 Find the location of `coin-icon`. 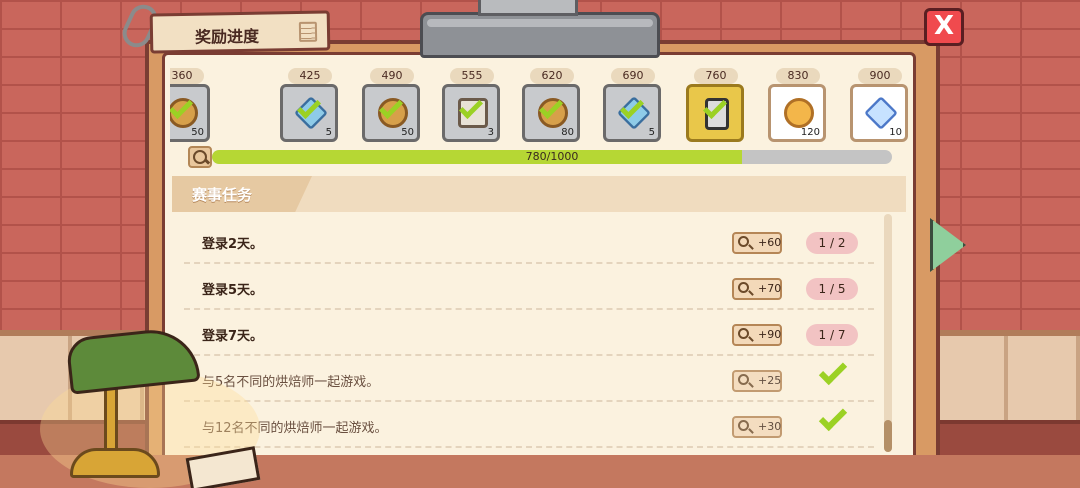

coin-icon is located at coordinates (799, 113).